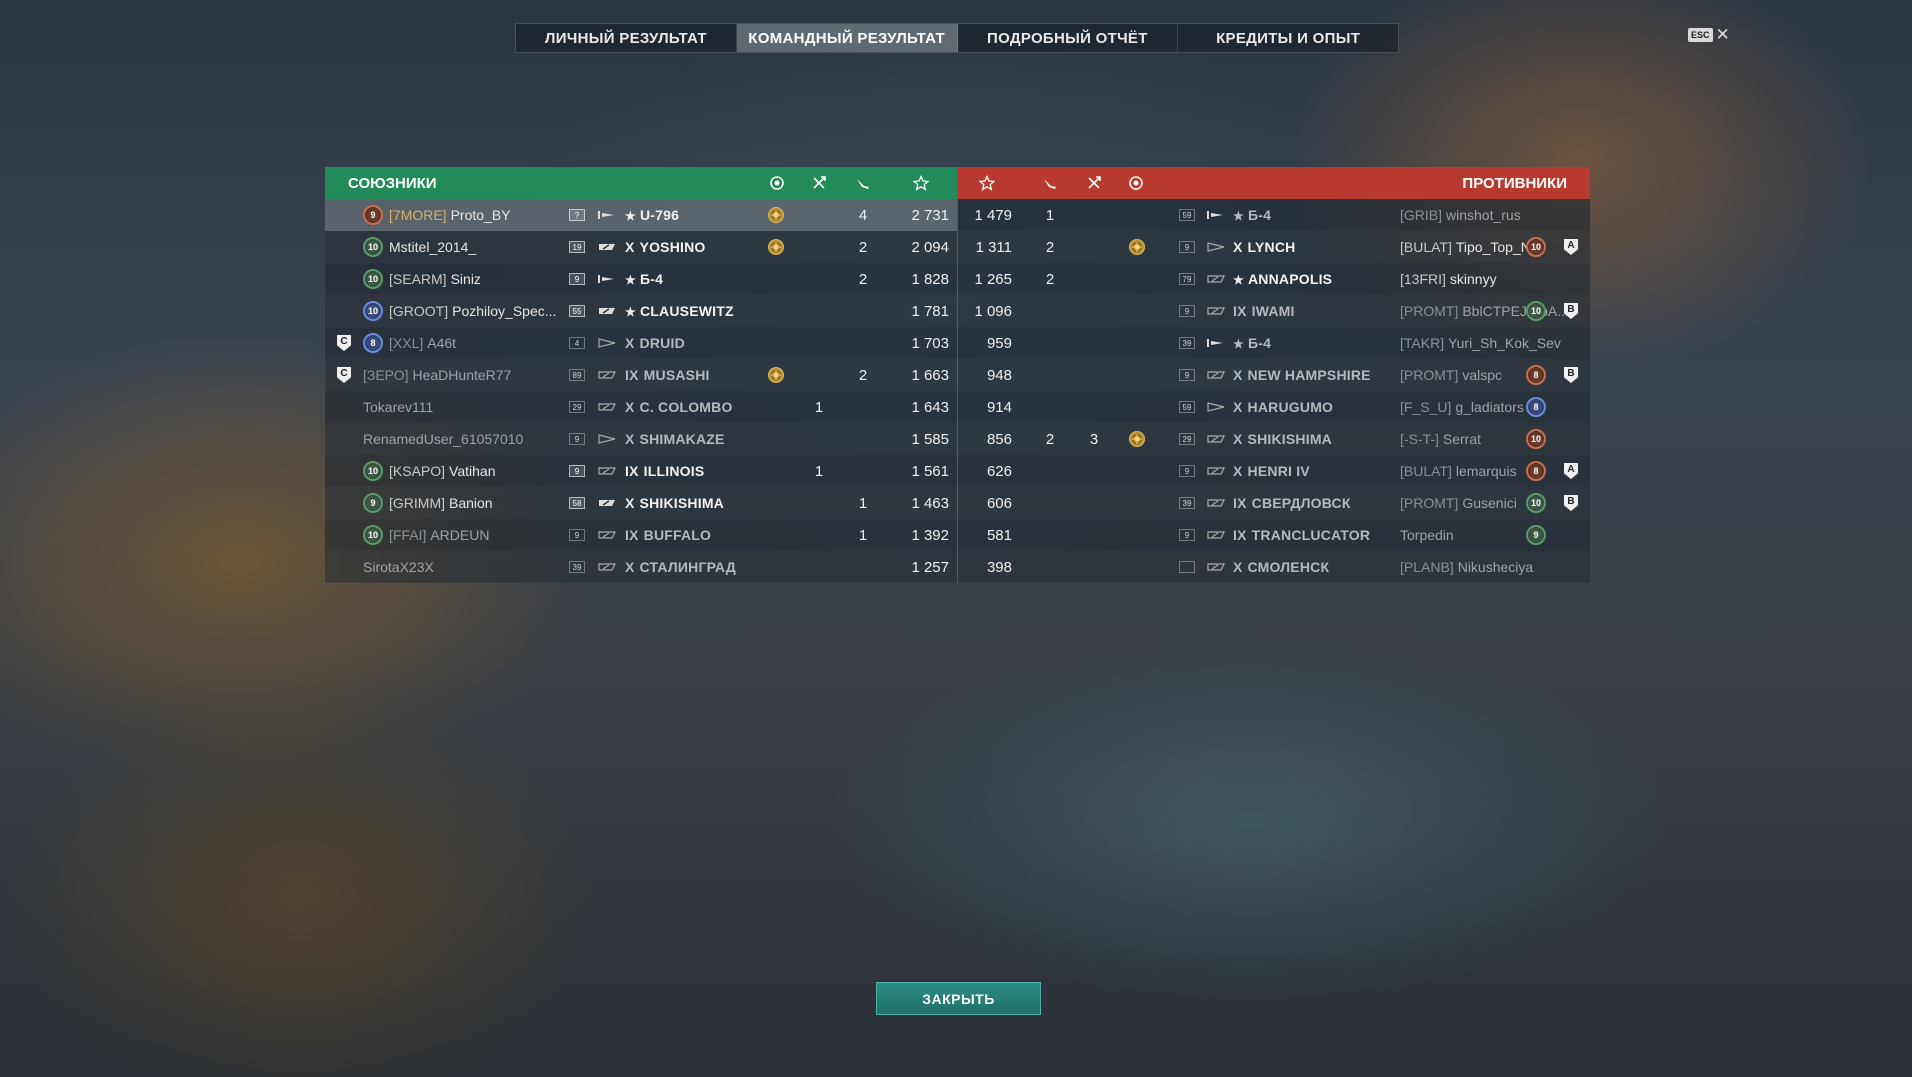 The height and width of the screenshot is (1077, 1912). I want to click on player-name: [PROMT] Gusenici, so click(1458, 503).